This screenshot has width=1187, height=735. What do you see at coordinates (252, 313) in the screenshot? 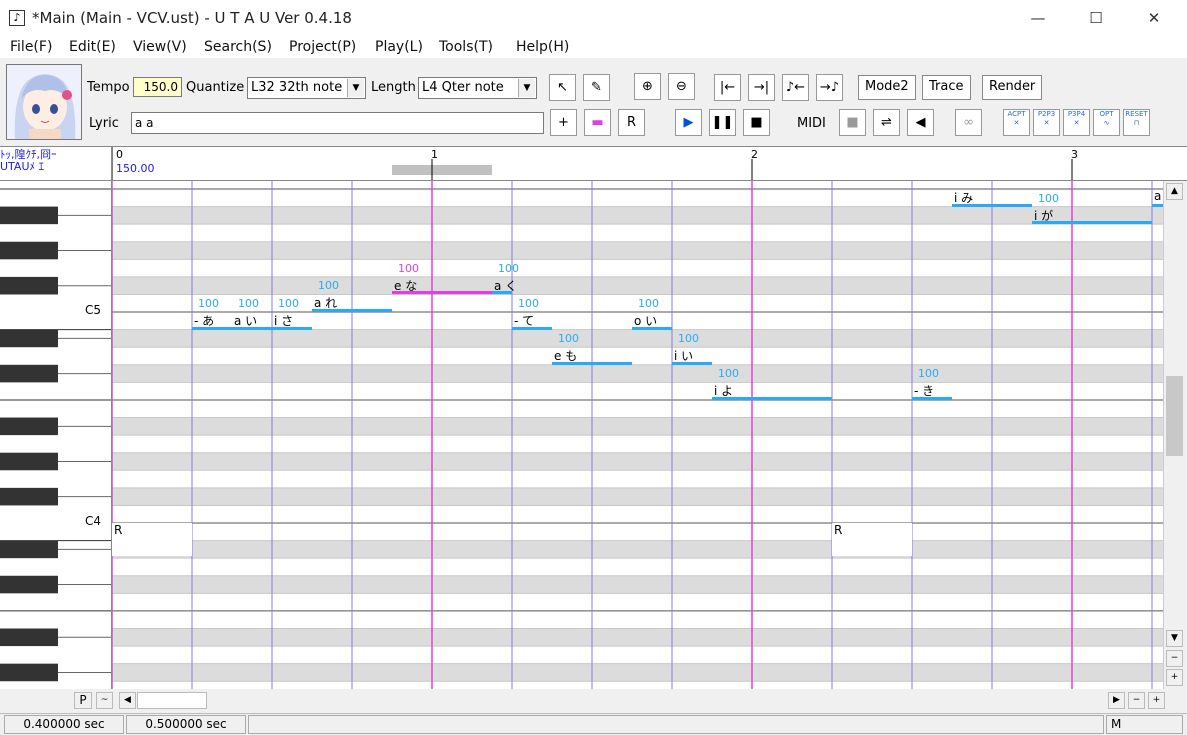
I see `note: a い 100` at bounding box center [252, 313].